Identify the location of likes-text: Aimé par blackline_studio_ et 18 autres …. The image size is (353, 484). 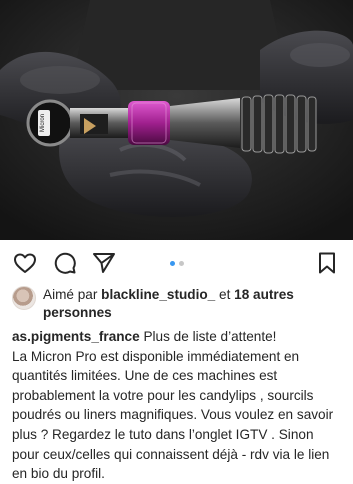
(193, 304).